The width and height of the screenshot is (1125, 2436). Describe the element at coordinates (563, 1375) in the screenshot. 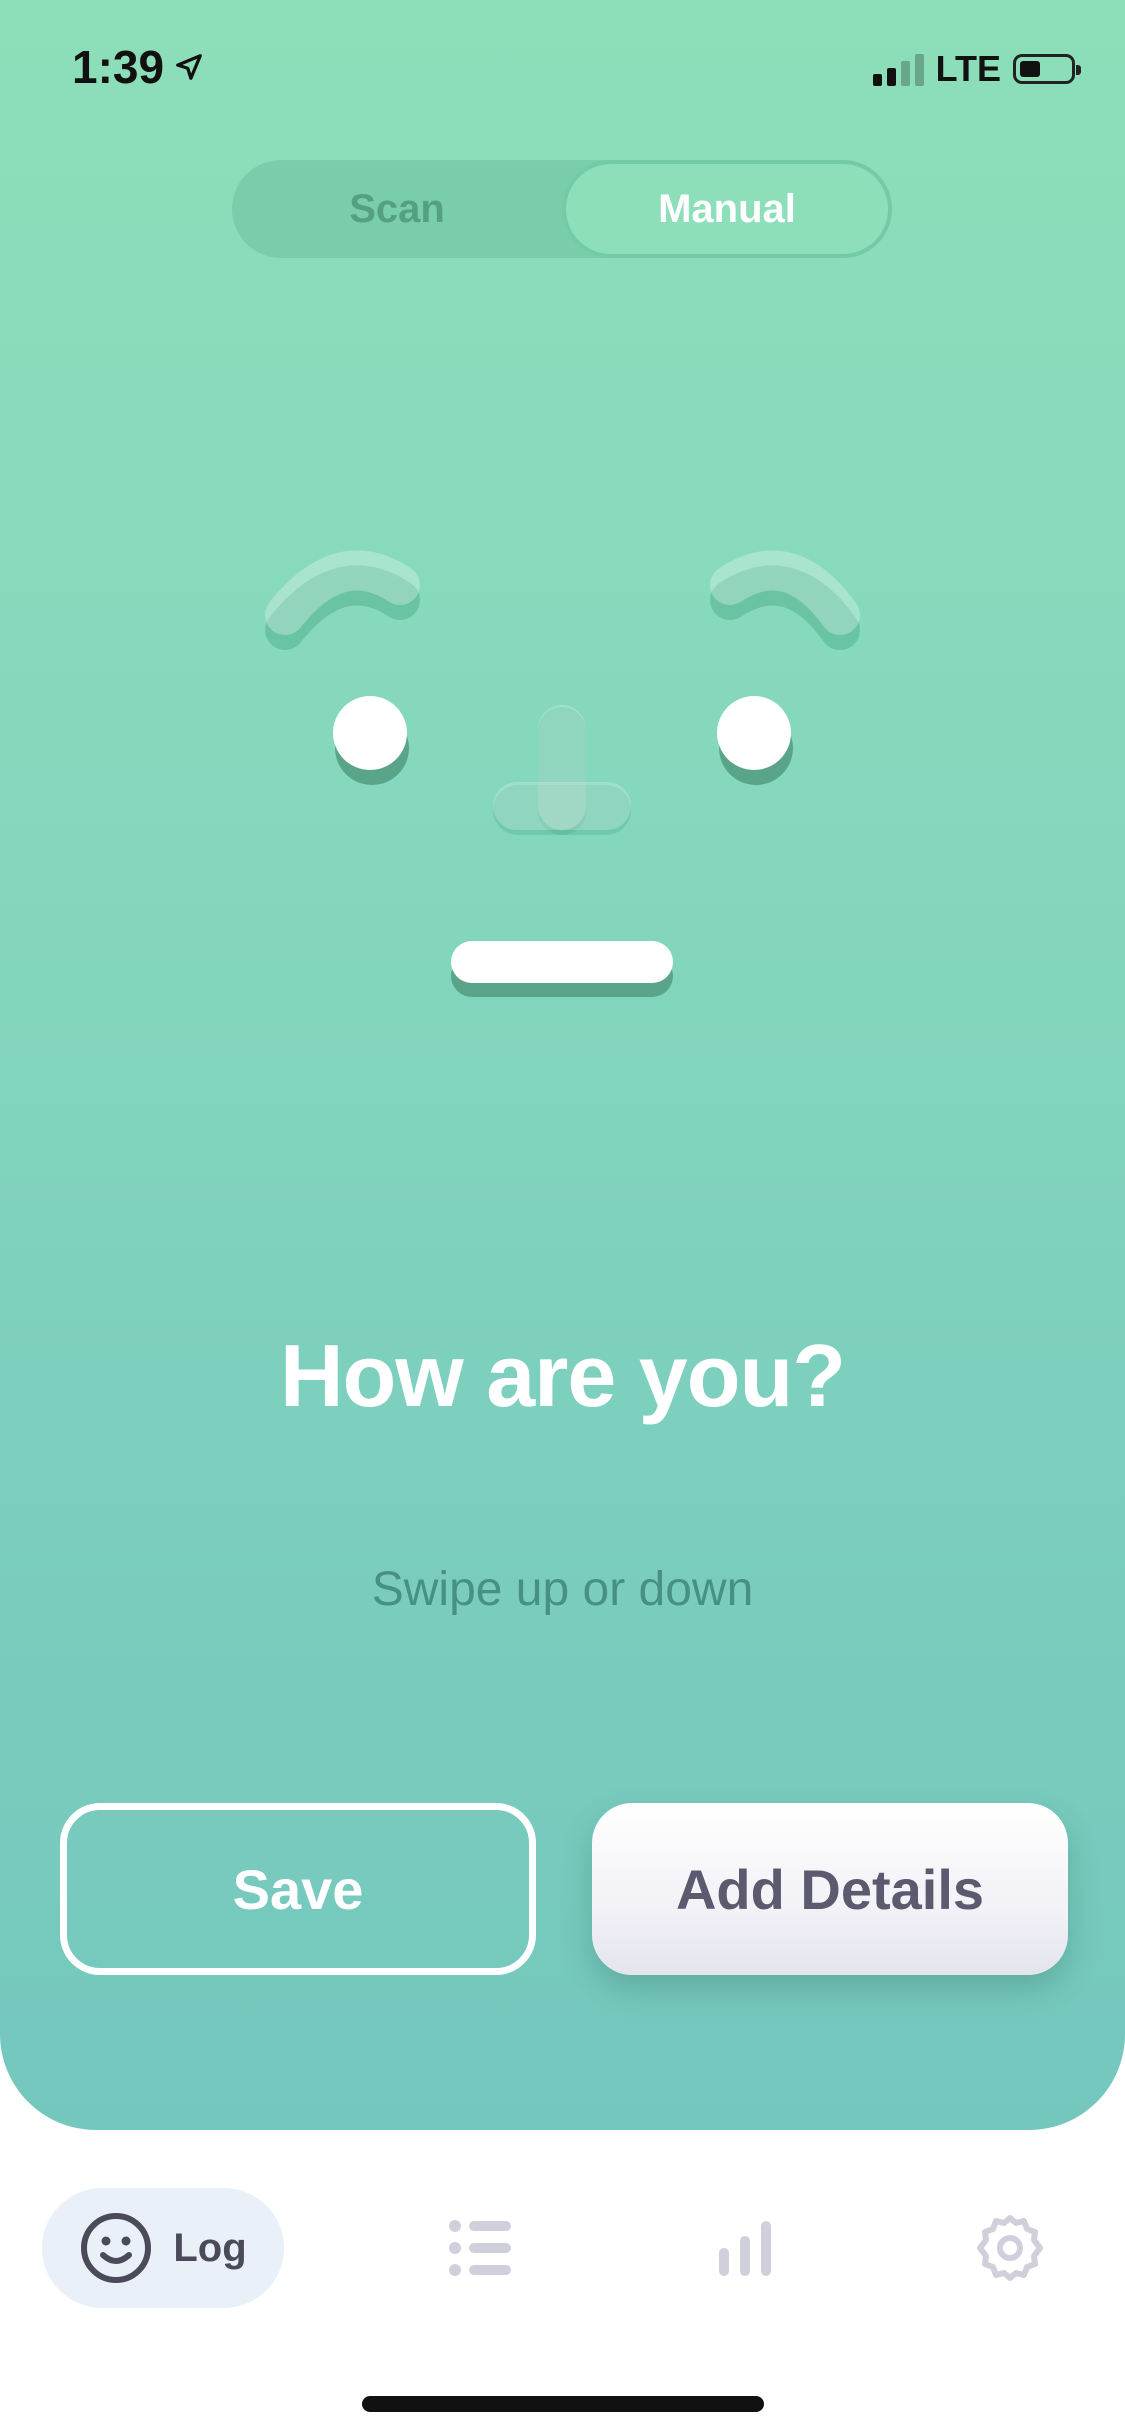

I see `mood-question: How are you?` at that location.